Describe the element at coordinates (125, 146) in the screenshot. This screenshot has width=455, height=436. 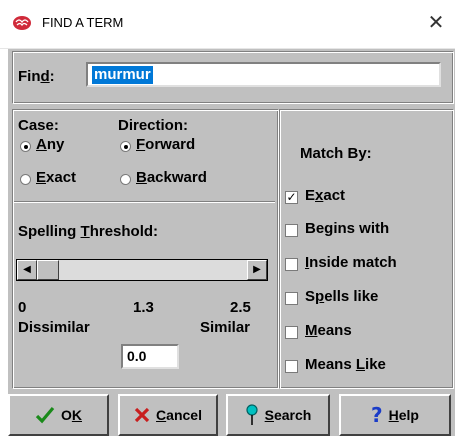
I see `direction-forward-radio` at that location.